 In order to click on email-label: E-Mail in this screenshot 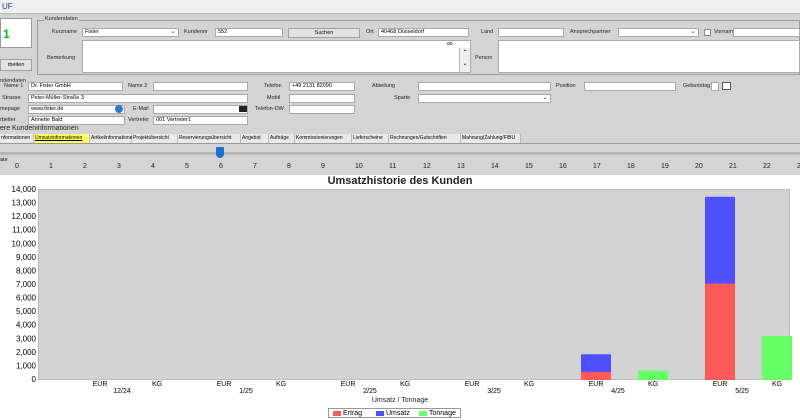, I will do `click(141, 109)`.